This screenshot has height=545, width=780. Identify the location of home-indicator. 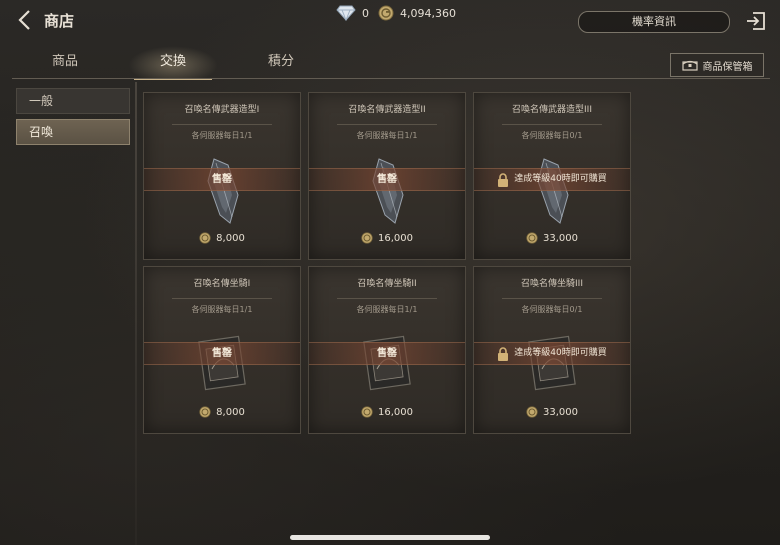
(390, 537).